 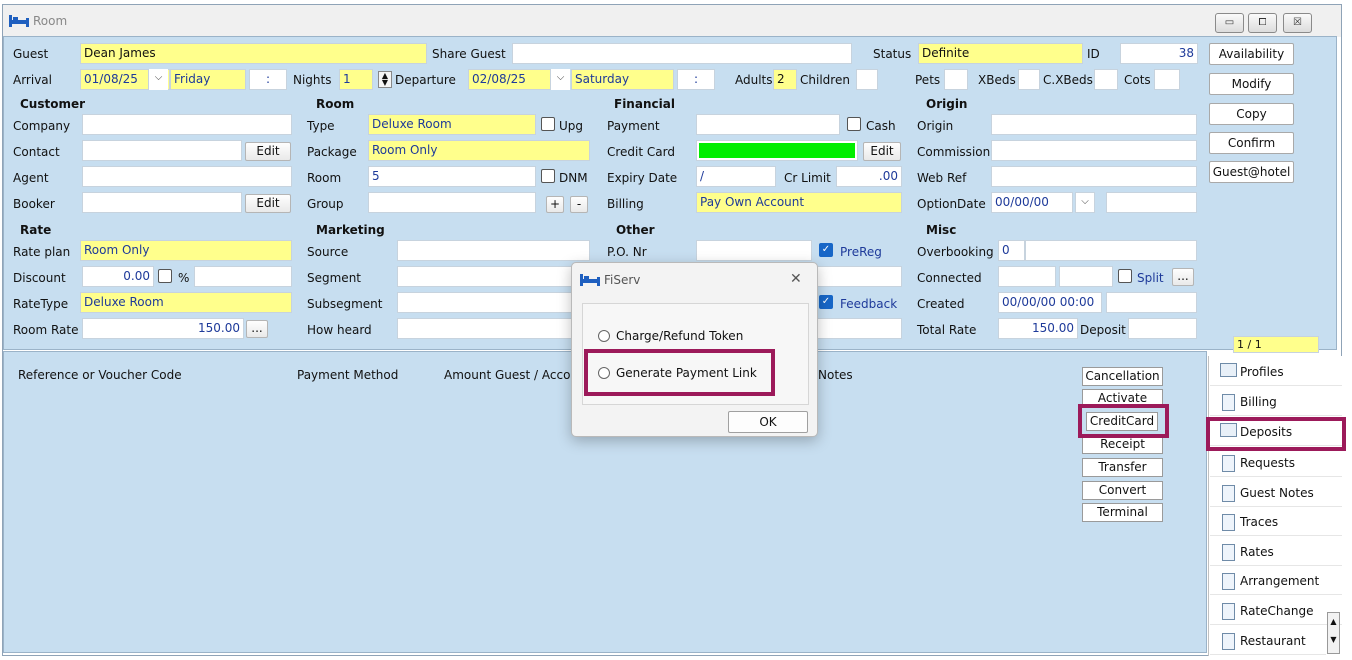 What do you see at coordinates (243, 276) in the screenshot?
I see `discount-extra-field` at bounding box center [243, 276].